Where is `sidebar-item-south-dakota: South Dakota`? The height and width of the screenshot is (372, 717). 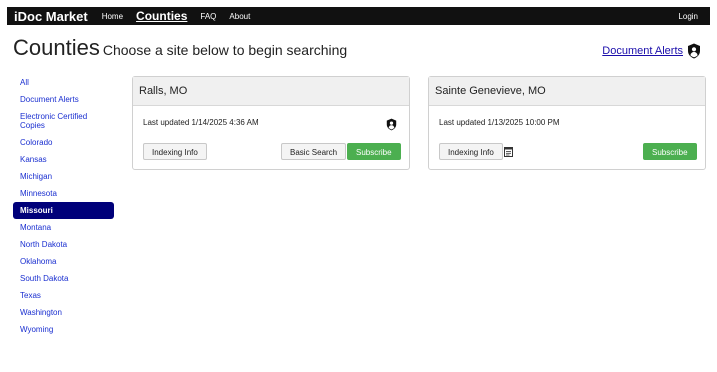
sidebar-item-south-dakota: South Dakota is located at coordinates (63, 278).